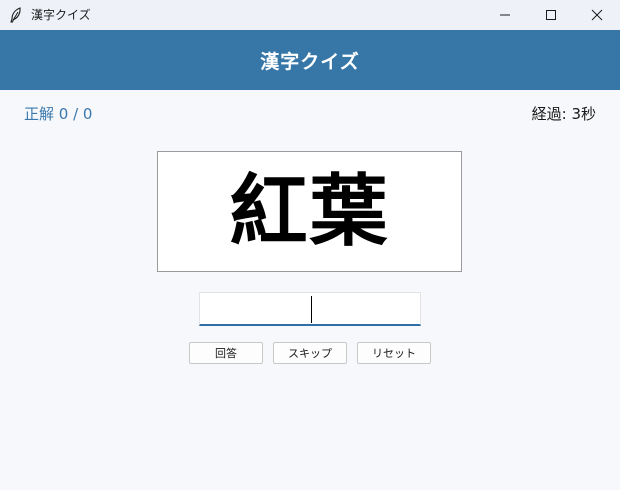 This screenshot has height=490, width=620. Describe the element at coordinates (16, 15) in the screenshot. I see `feather-icon` at that location.